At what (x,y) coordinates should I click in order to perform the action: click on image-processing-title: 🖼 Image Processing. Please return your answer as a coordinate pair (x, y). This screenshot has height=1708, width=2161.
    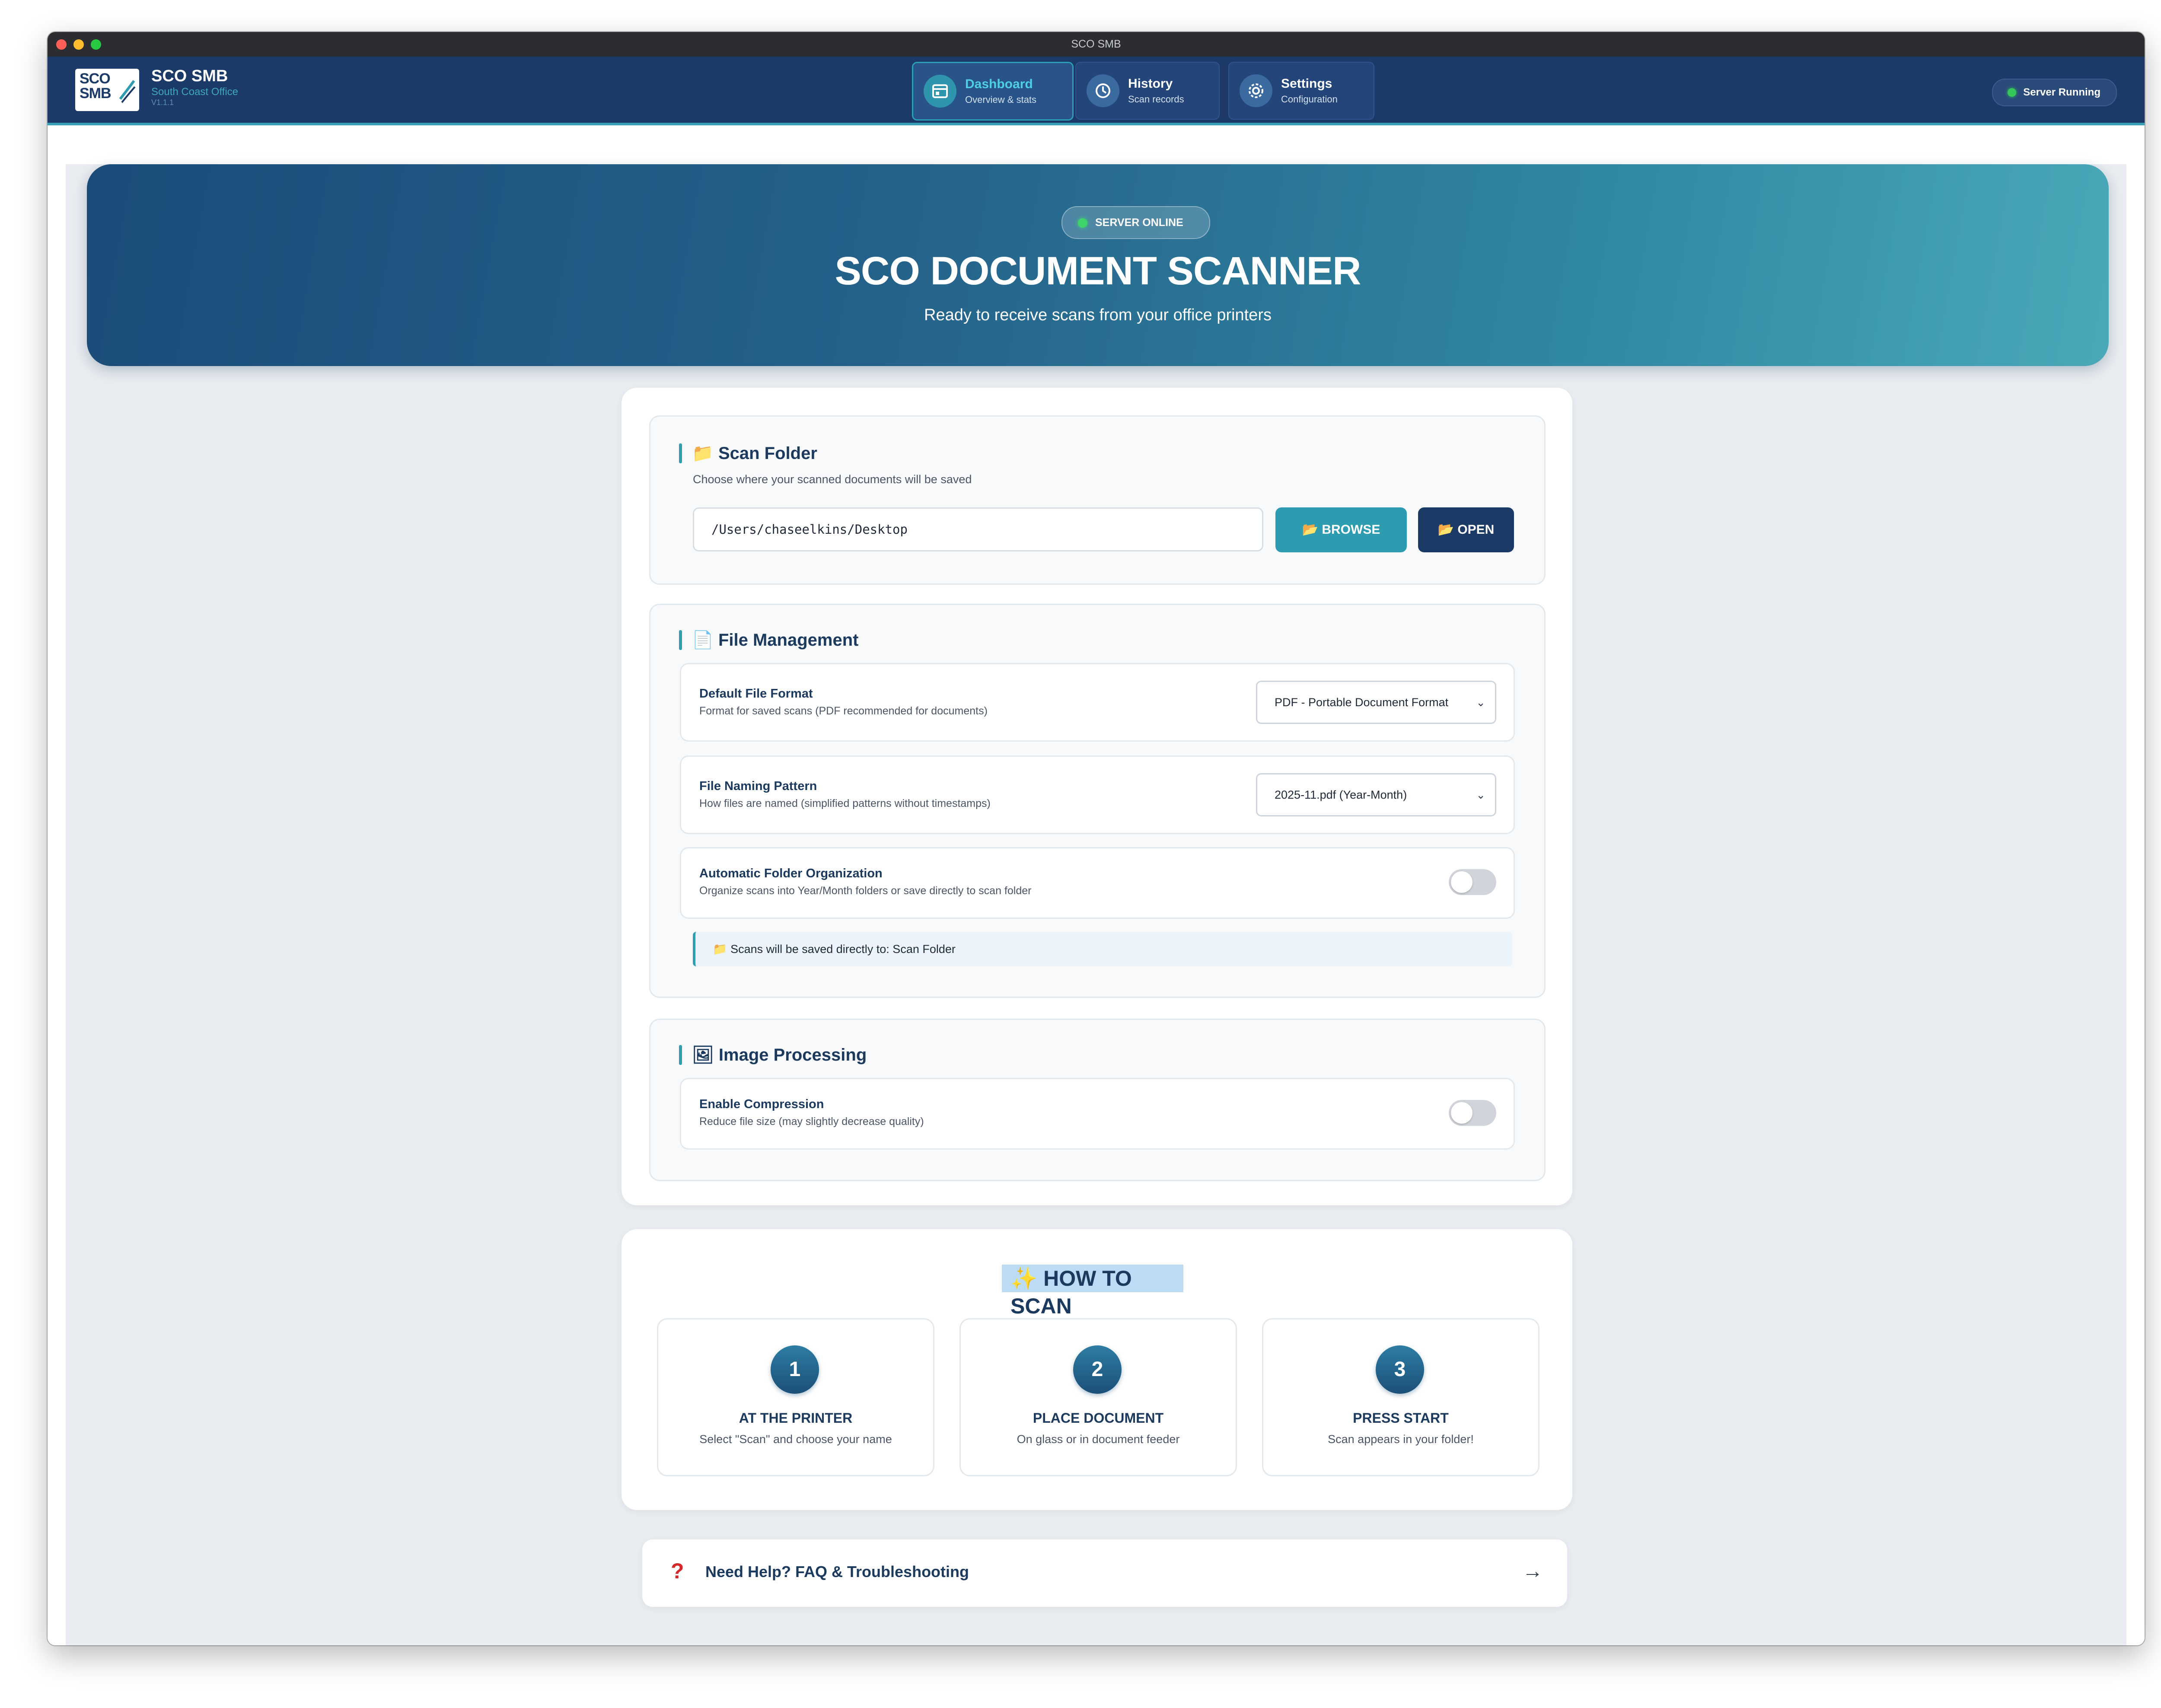
    Looking at the image, I should click on (773, 1055).